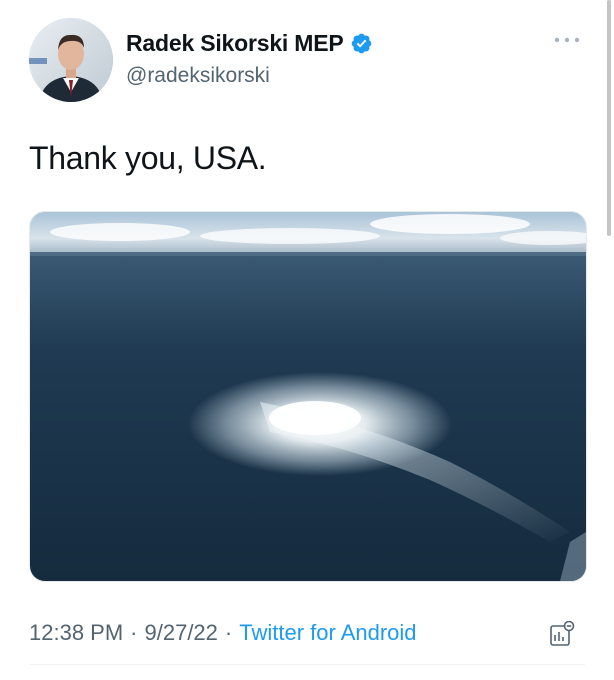  What do you see at coordinates (562, 634) in the screenshot?
I see `analytics-icon` at bounding box center [562, 634].